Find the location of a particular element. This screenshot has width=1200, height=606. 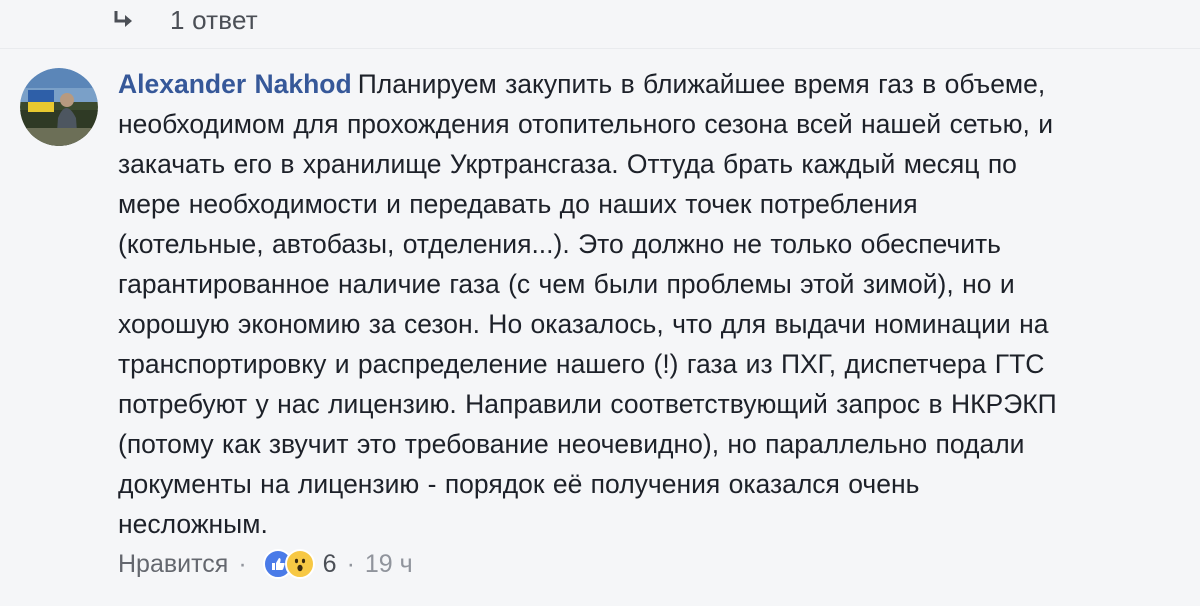

replies-count: 1 ответ is located at coordinates (214, 20).